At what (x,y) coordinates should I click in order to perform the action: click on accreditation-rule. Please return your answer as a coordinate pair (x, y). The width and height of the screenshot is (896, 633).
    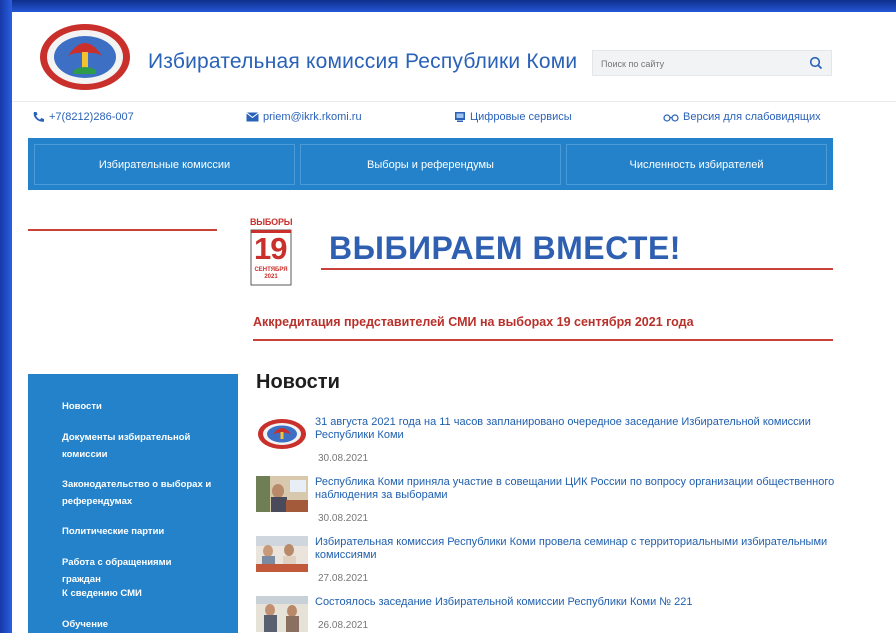
    Looking at the image, I should click on (543, 340).